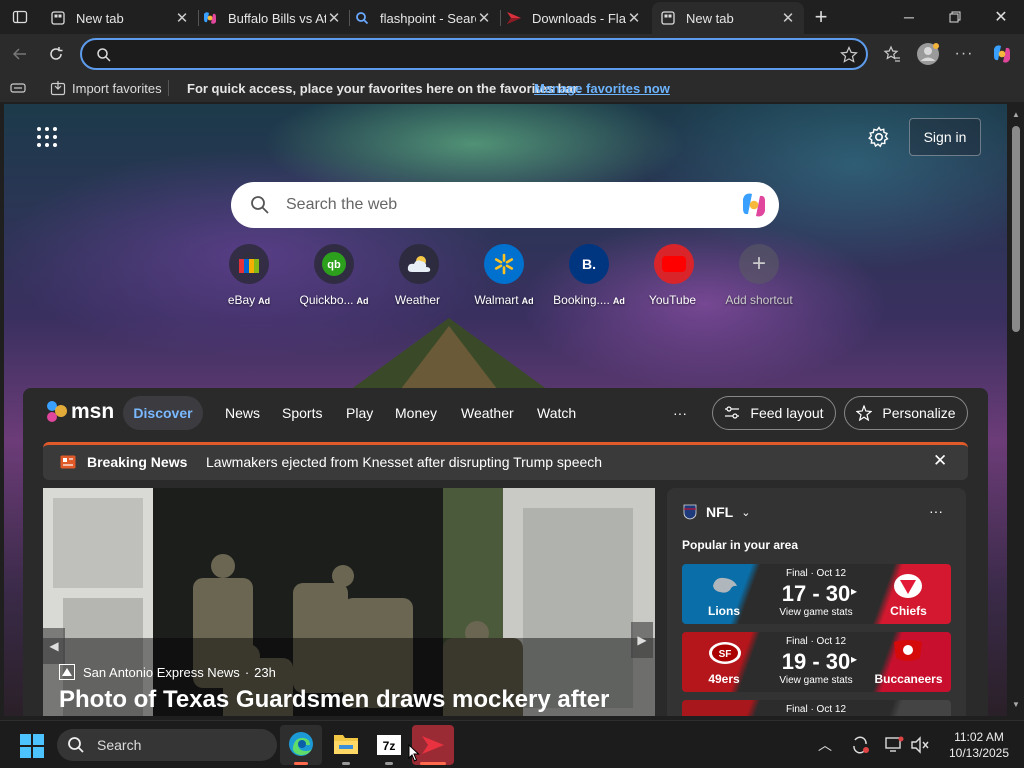 The image size is (1024, 768). I want to click on shortcut-label: Add shortcut, so click(759, 300).